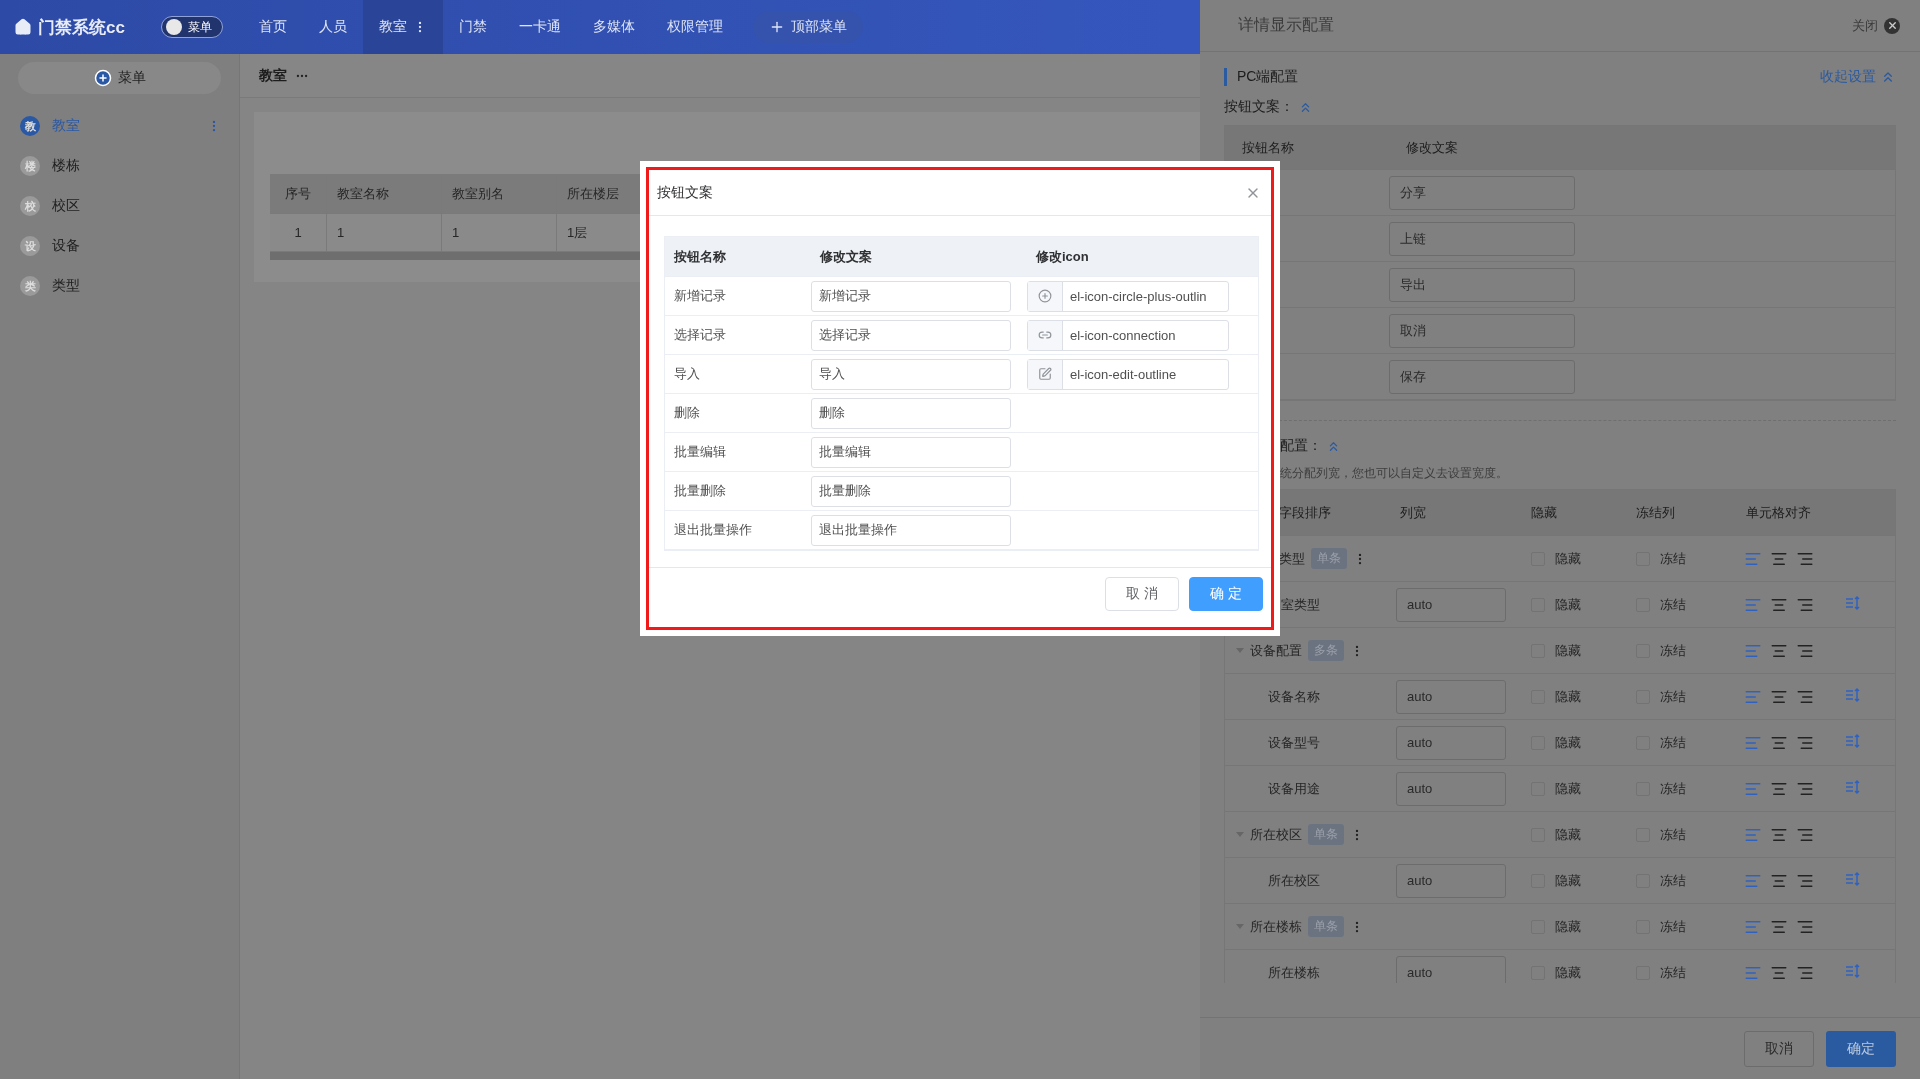  Describe the element at coordinates (1482, 192) in the screenshot. I see `text-input: 分享` at that location.